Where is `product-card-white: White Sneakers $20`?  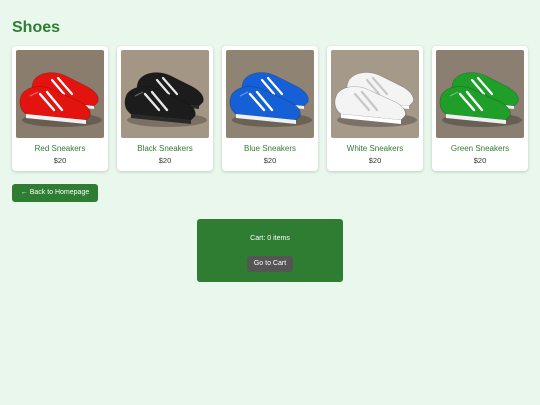
product-card-white: White Sneakers $20 is located at coordinates (375, 108).